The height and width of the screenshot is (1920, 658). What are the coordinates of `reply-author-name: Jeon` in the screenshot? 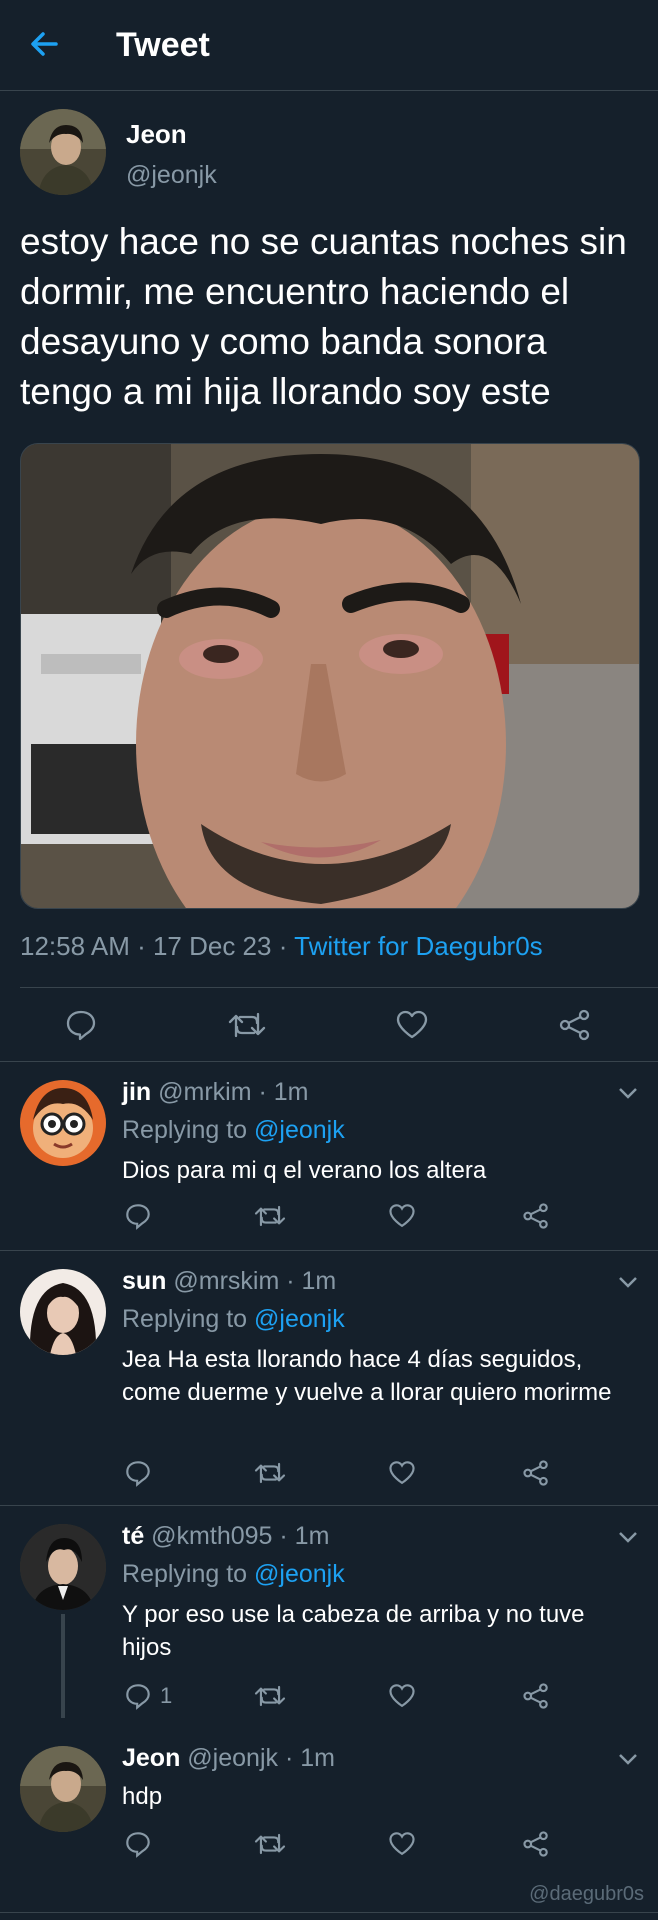 It's located at (151, 1758).